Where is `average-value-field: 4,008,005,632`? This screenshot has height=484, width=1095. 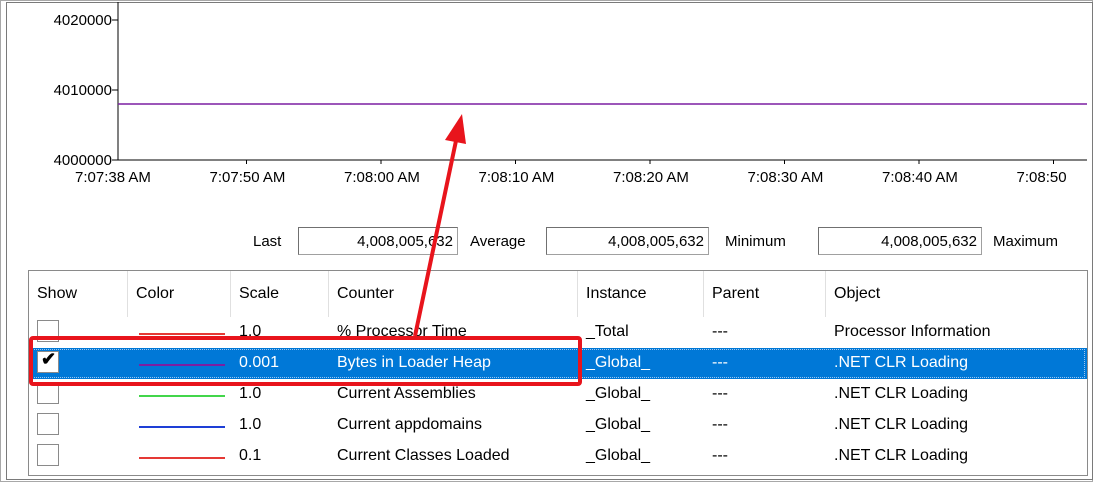
average-value-field: 4,008,005,632 is located at coordinates (627, 241).